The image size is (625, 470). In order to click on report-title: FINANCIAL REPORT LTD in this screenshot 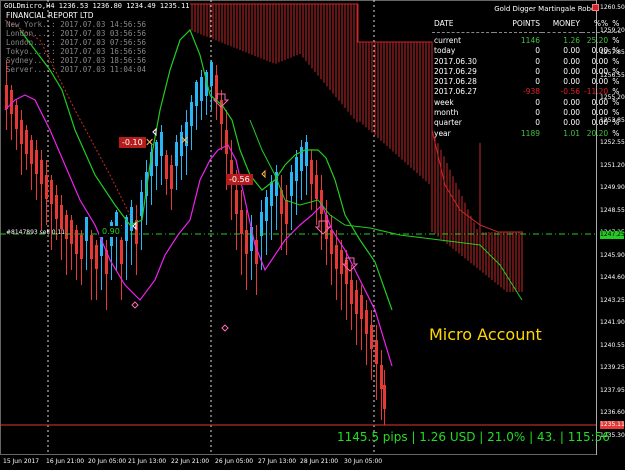, I will do `click(50, 15)`.